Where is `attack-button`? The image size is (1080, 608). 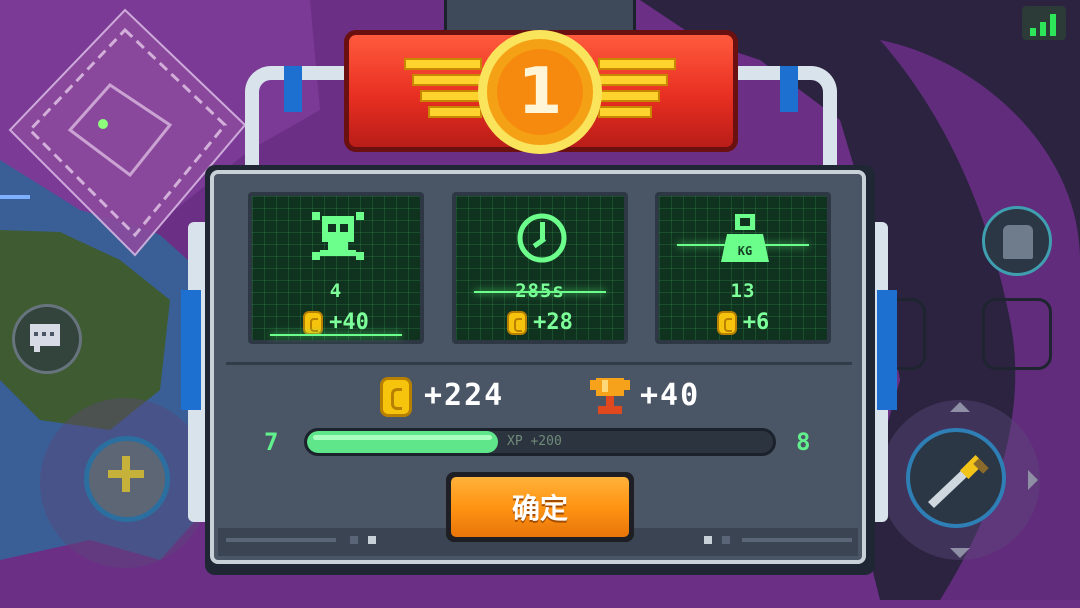
attack-button is located at coordinates (956, 478).